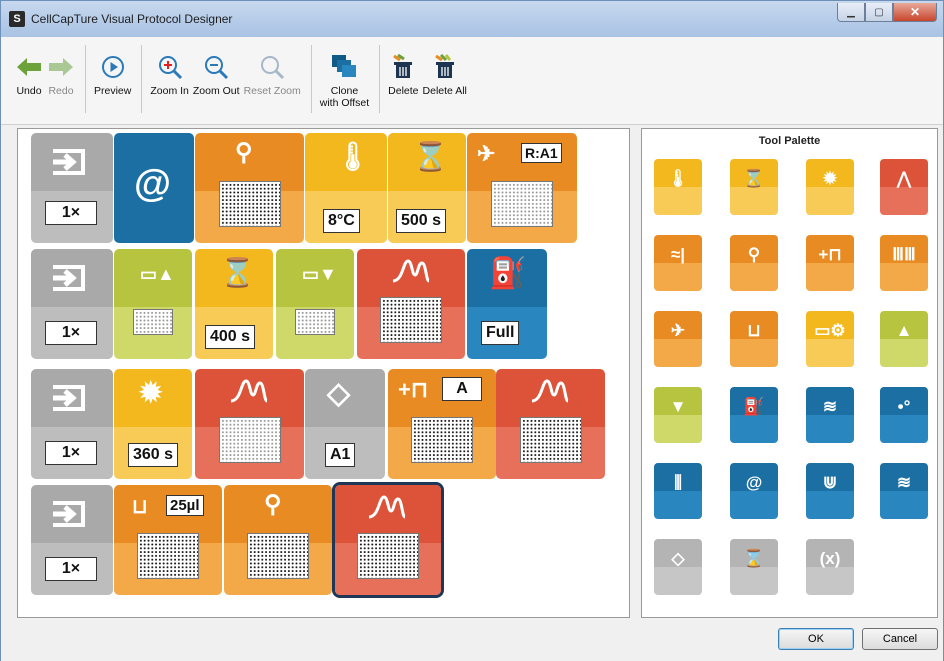 This screenshot has width=944, height=661. I want to click on inject-reagent-value: A, so click(462, 389).